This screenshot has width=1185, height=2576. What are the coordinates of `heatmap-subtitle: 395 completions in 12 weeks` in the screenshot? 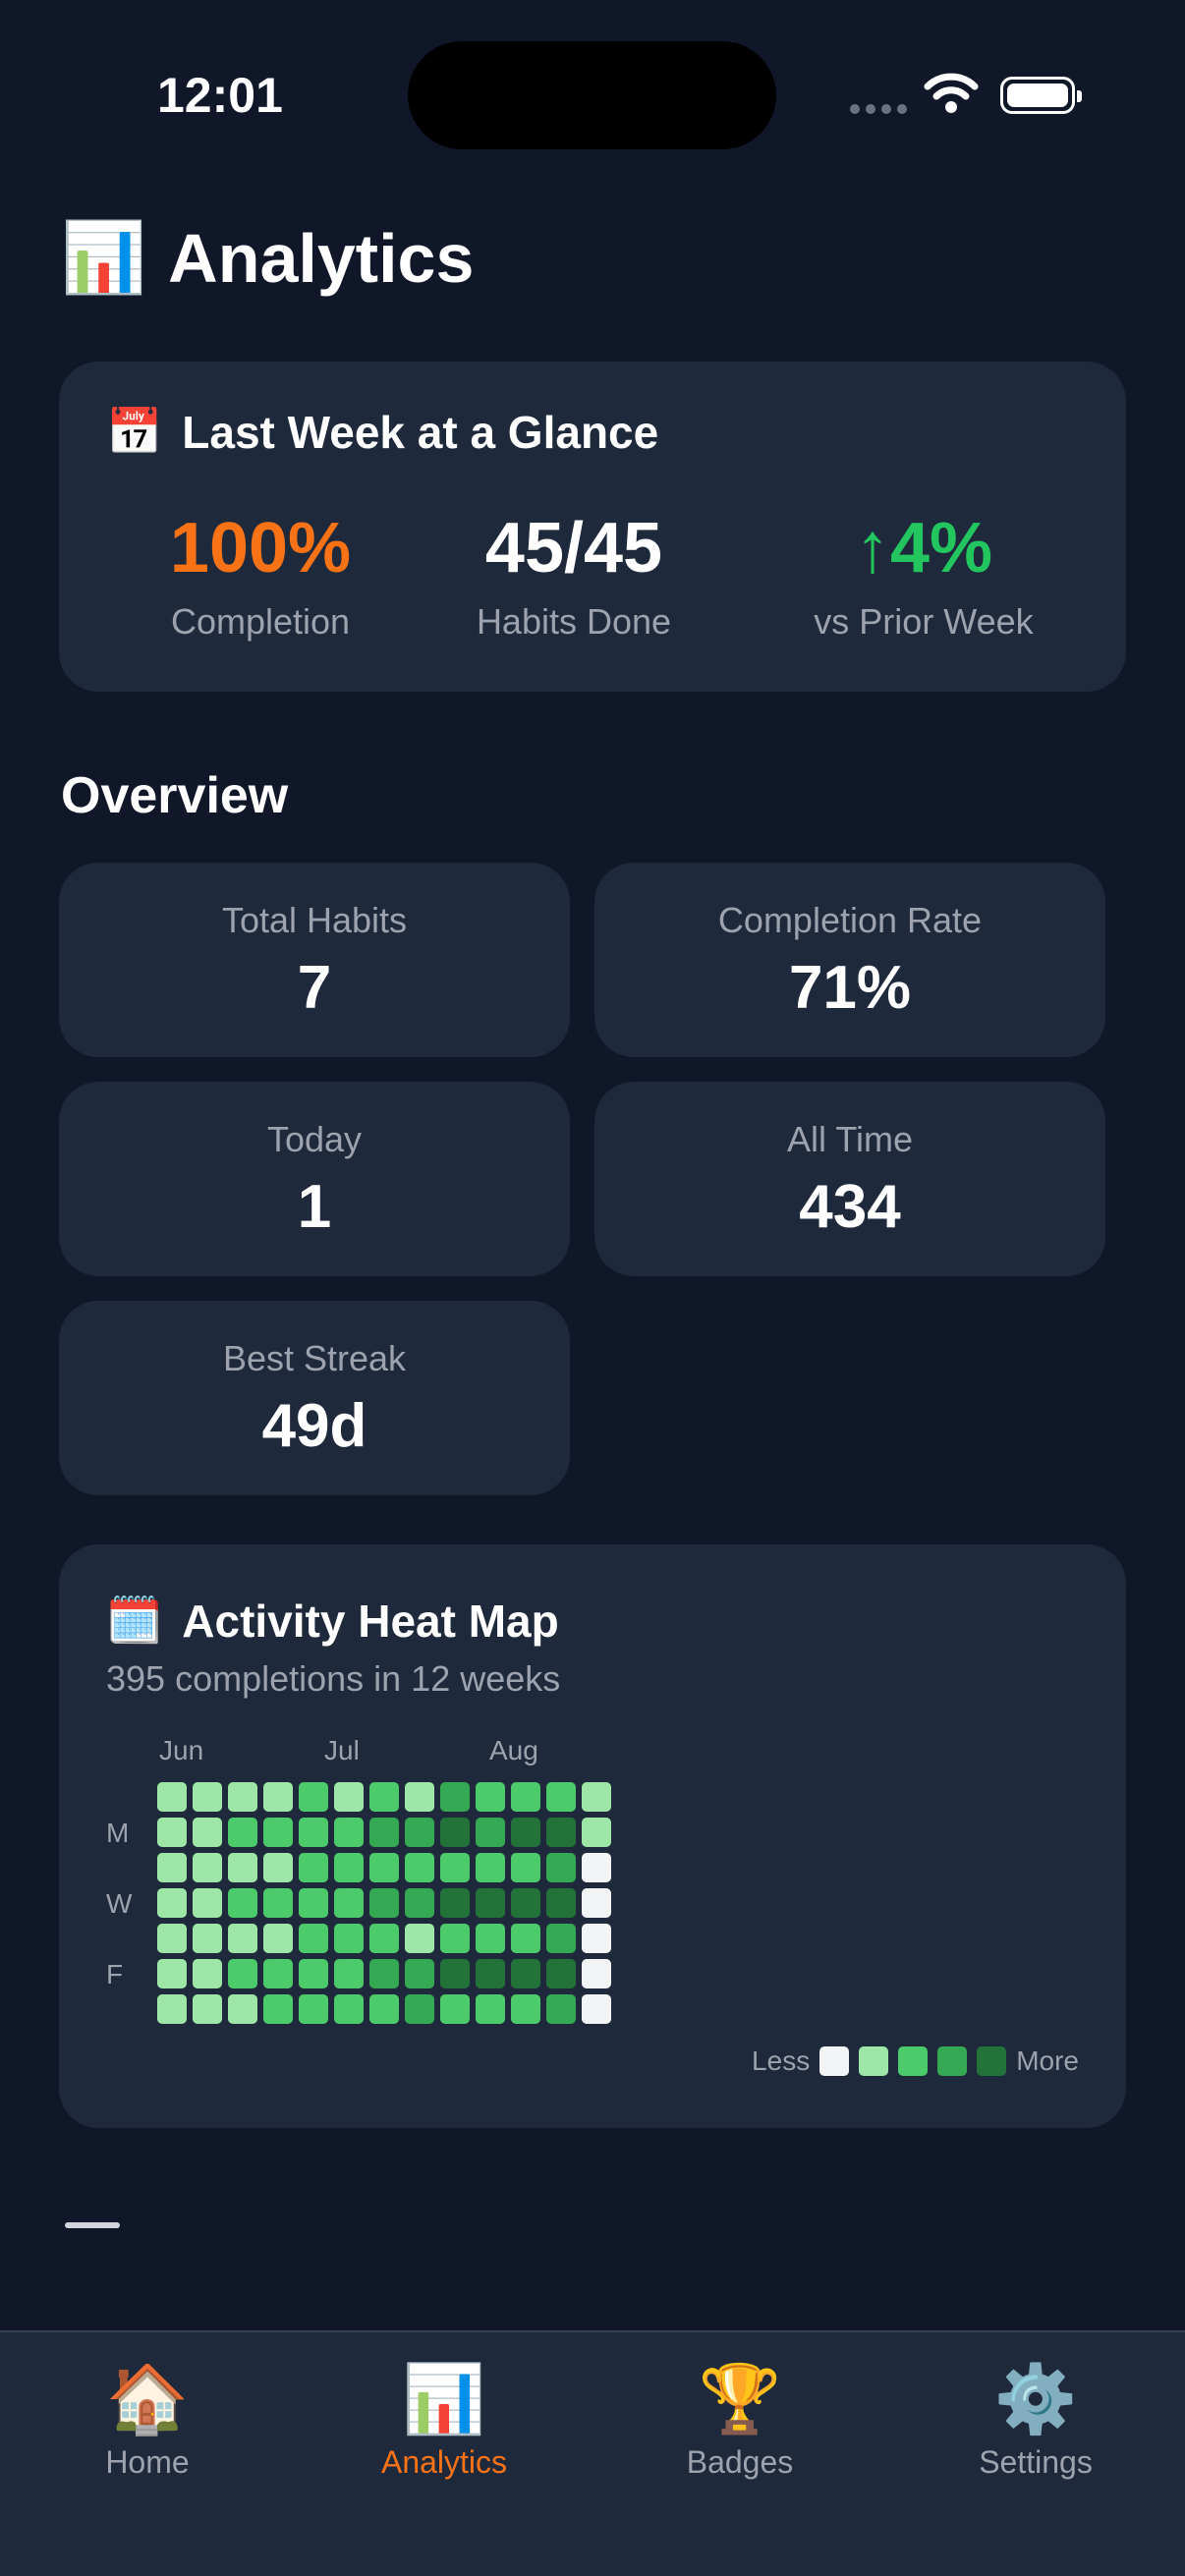 It's located at (334, 1678).